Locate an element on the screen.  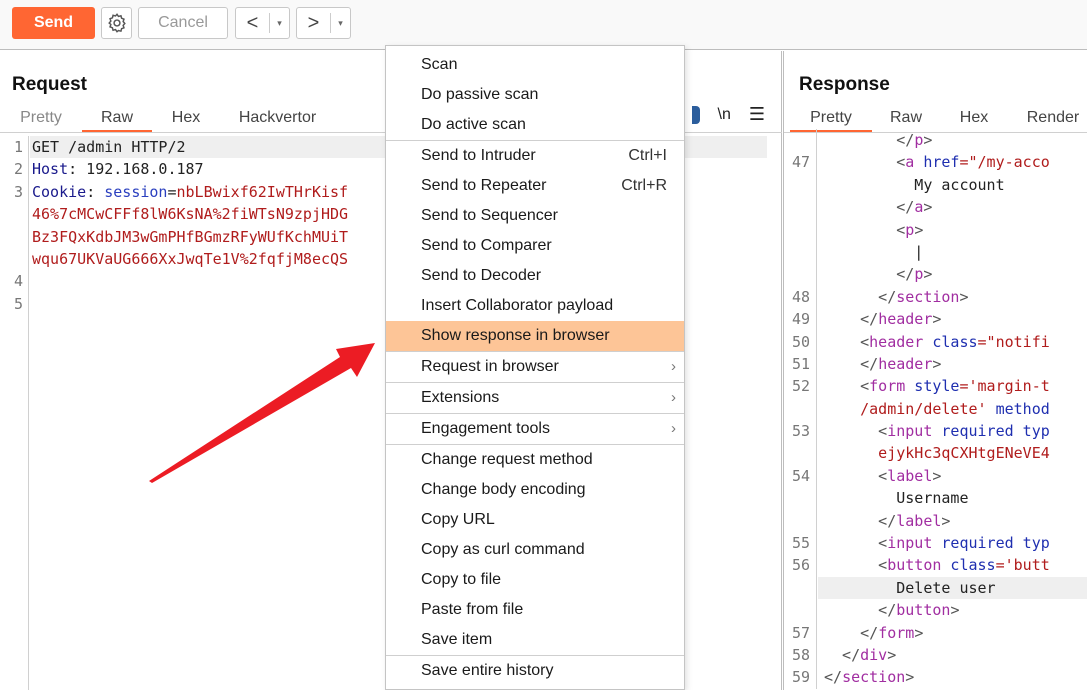
settings-button is located at coordinates (116, 23).